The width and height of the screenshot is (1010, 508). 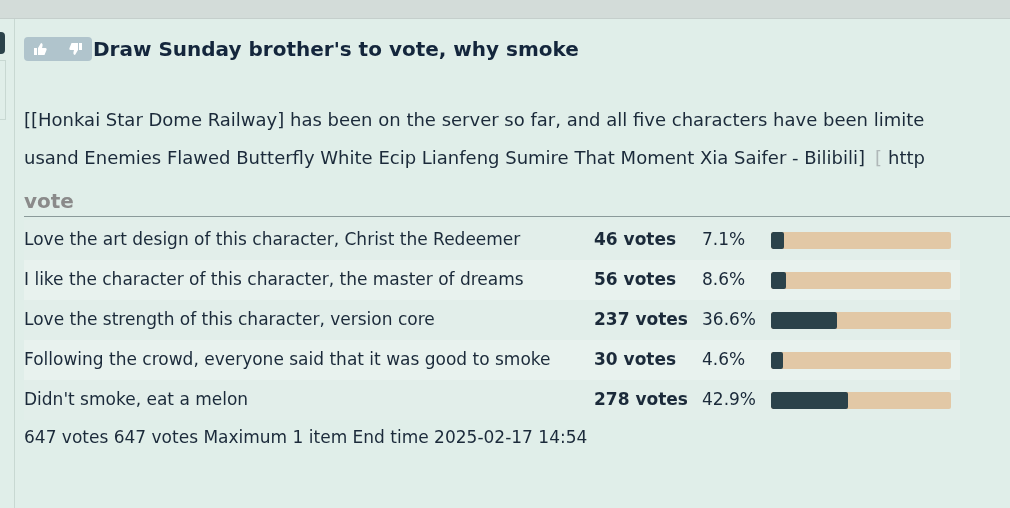 What do you see at coordinates (729, 320) in the screenshot?
I see `vote-percent: 36.6%` at bounding box center [729, 320].